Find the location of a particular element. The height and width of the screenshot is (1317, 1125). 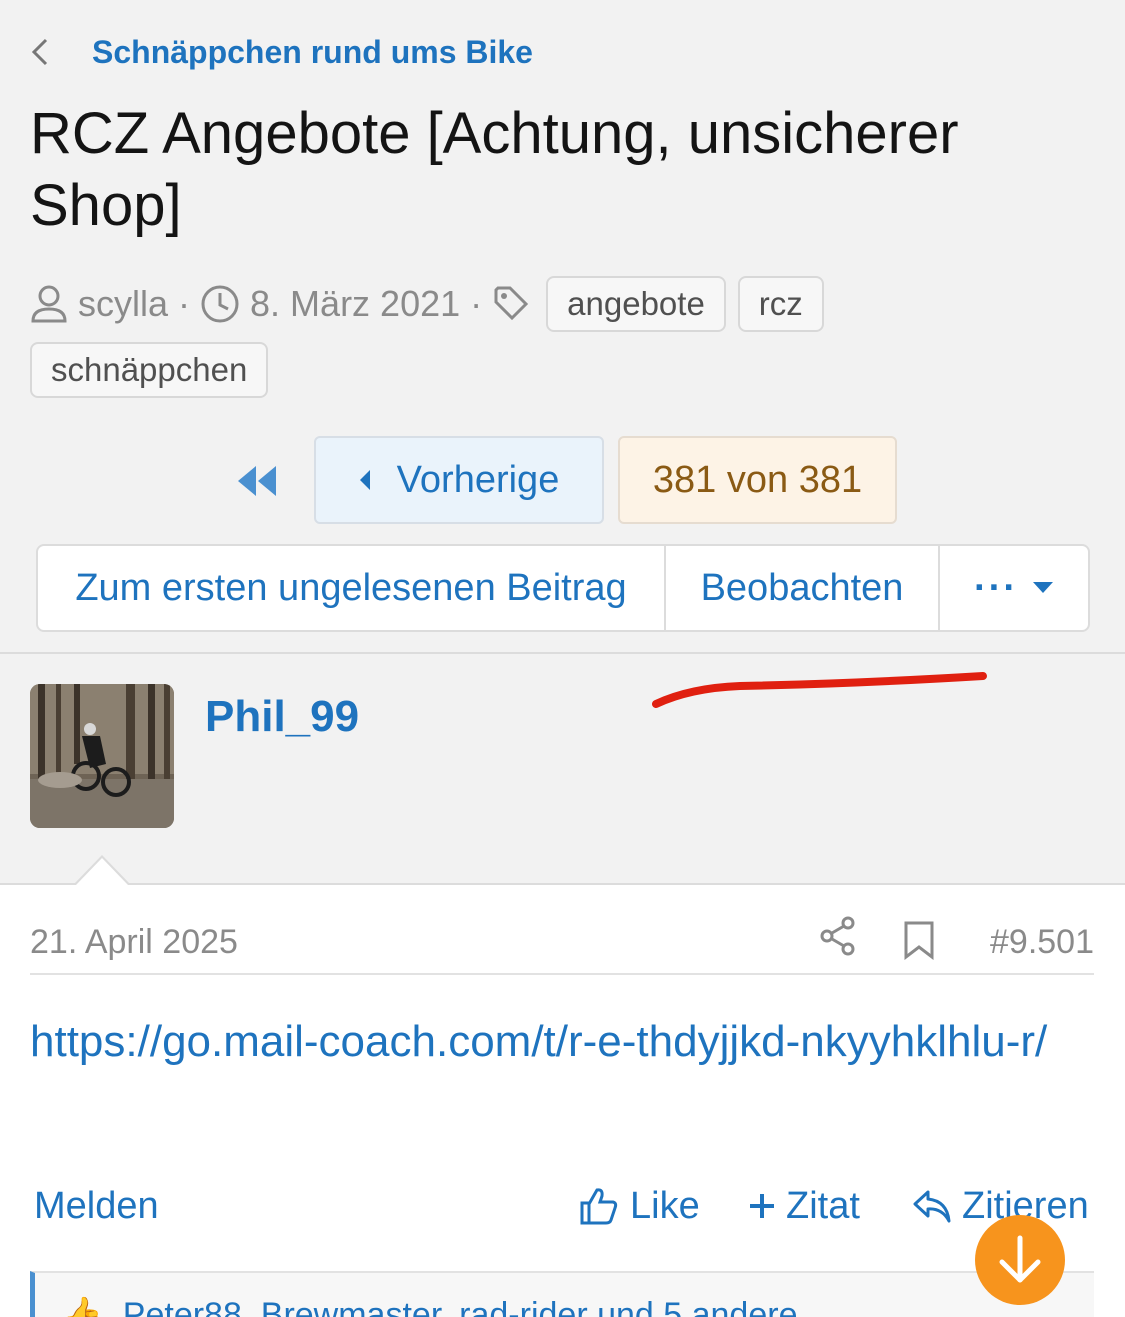

post-header: 21. April 2025 #9.501 is located at coordinates (562, 945).